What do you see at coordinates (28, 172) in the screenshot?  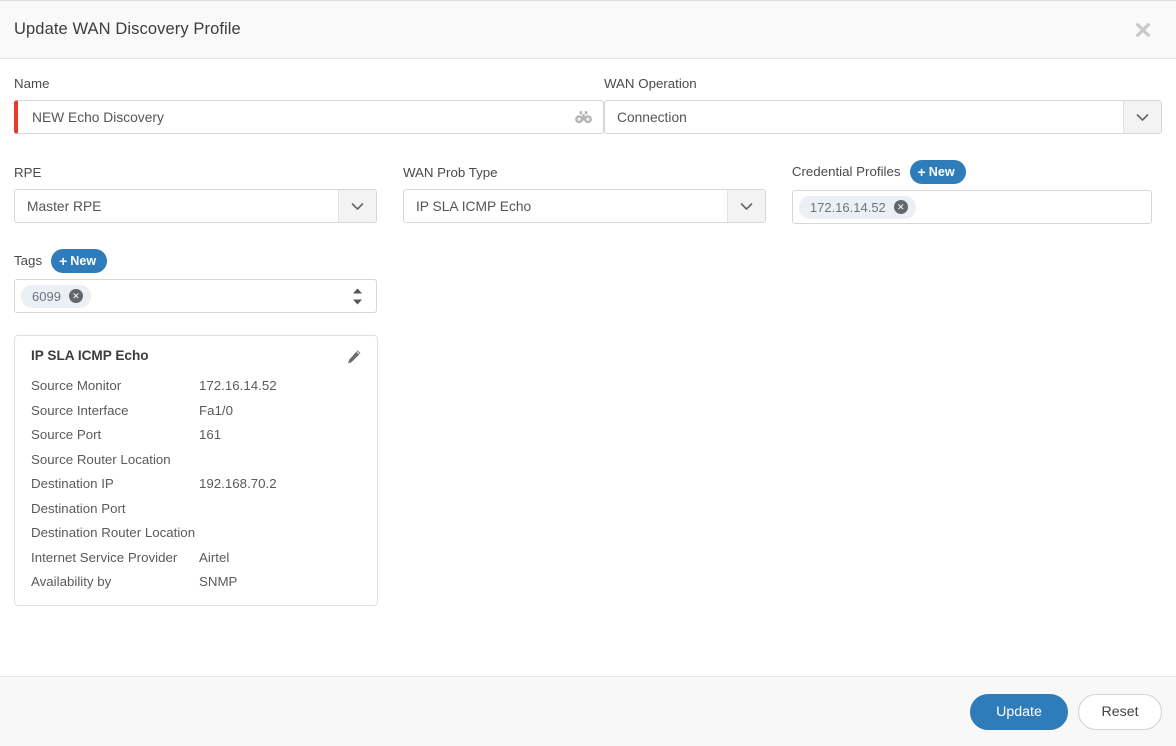 I see `rpe-label: RPE` at bounding box center [28, 172].